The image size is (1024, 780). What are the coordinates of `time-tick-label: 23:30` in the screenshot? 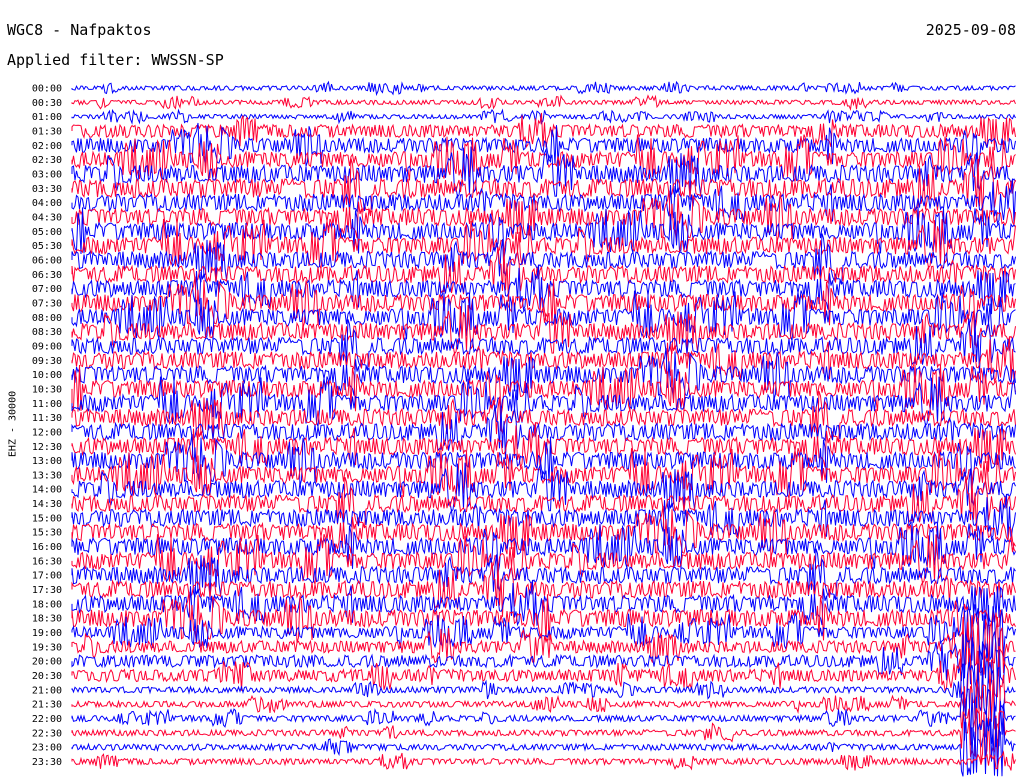 It's located at (47, 762).